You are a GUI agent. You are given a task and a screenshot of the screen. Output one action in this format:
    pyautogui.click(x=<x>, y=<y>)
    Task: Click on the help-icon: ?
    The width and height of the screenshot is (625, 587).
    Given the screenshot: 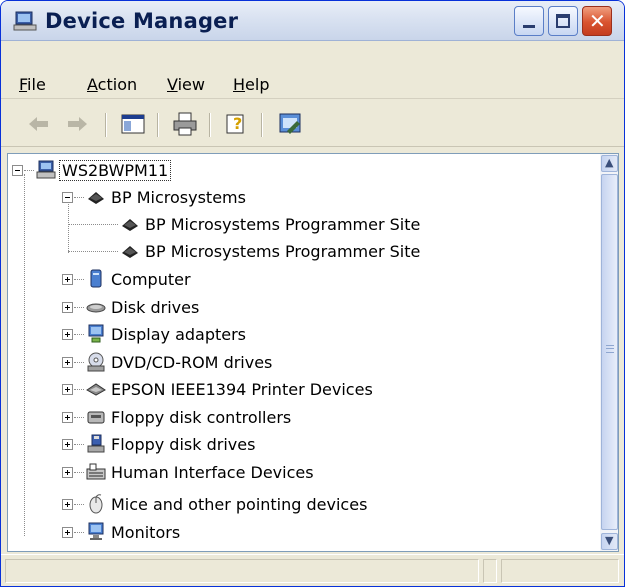 What is the action you would take?
    pyautogui.click(x=237, y=124)
    